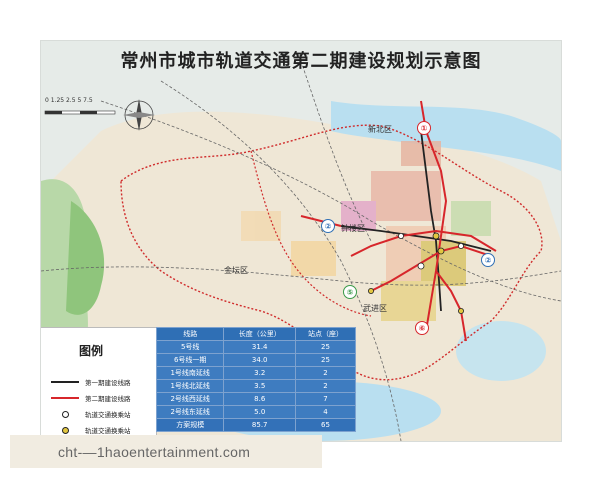  I want to click on place-label-zhonglou: 钟楼区, so click(353, 228).